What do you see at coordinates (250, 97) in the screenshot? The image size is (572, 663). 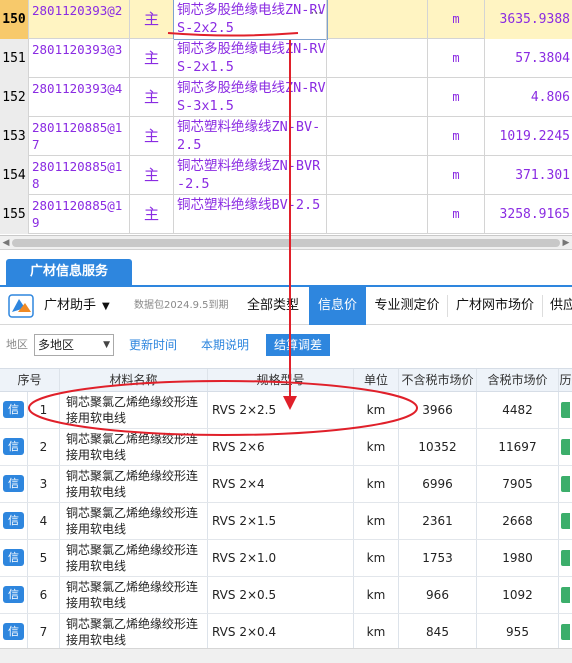 I see `material-name: 铜芯多股绝缘电线ZN-RVS-3x1.5` at bounding box center [250, 97].